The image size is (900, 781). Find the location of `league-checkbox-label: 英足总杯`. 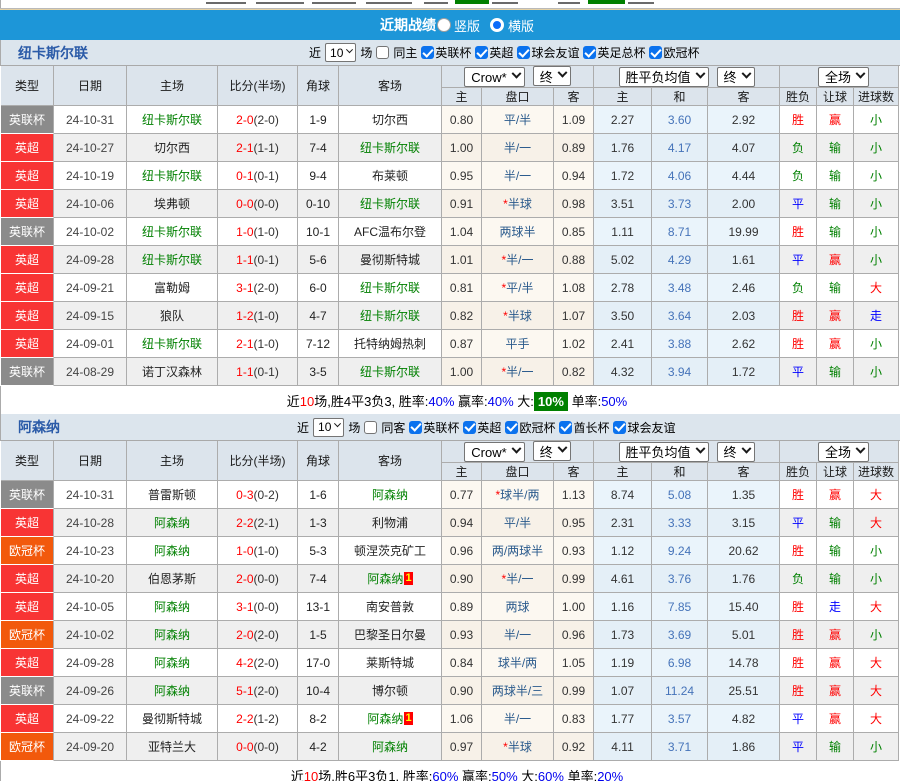

league-checkbox-label: 英足总杯 is located at coordinates (621, 52).